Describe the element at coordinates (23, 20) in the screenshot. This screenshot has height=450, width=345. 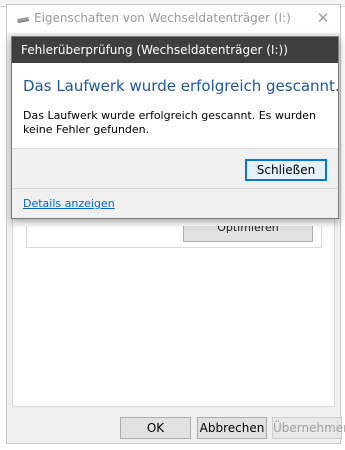
I see `removable-drive-icon` at that location.